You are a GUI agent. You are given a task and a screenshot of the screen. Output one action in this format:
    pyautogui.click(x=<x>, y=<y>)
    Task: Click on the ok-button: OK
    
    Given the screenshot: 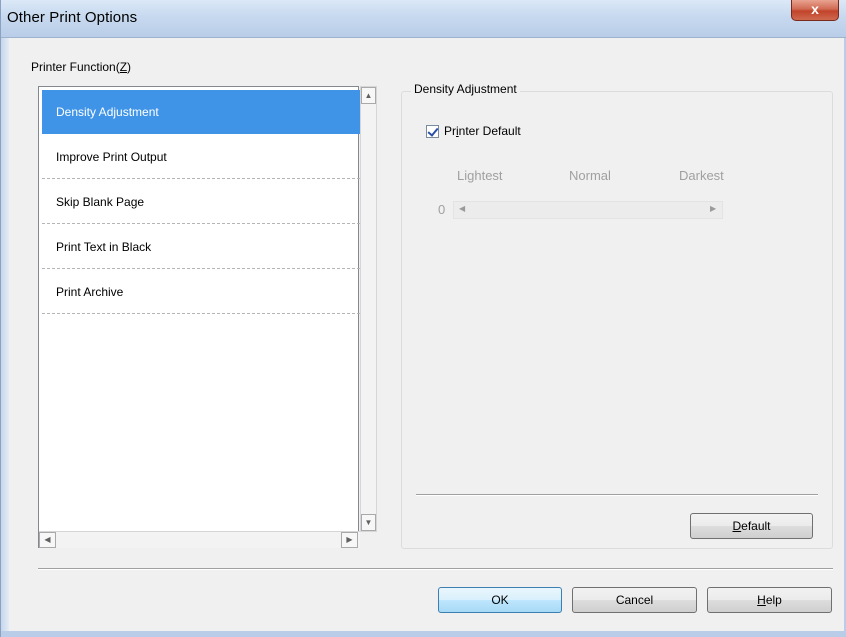 What is the action you would take?
    pyautogui.click(x=500, y=600)
    